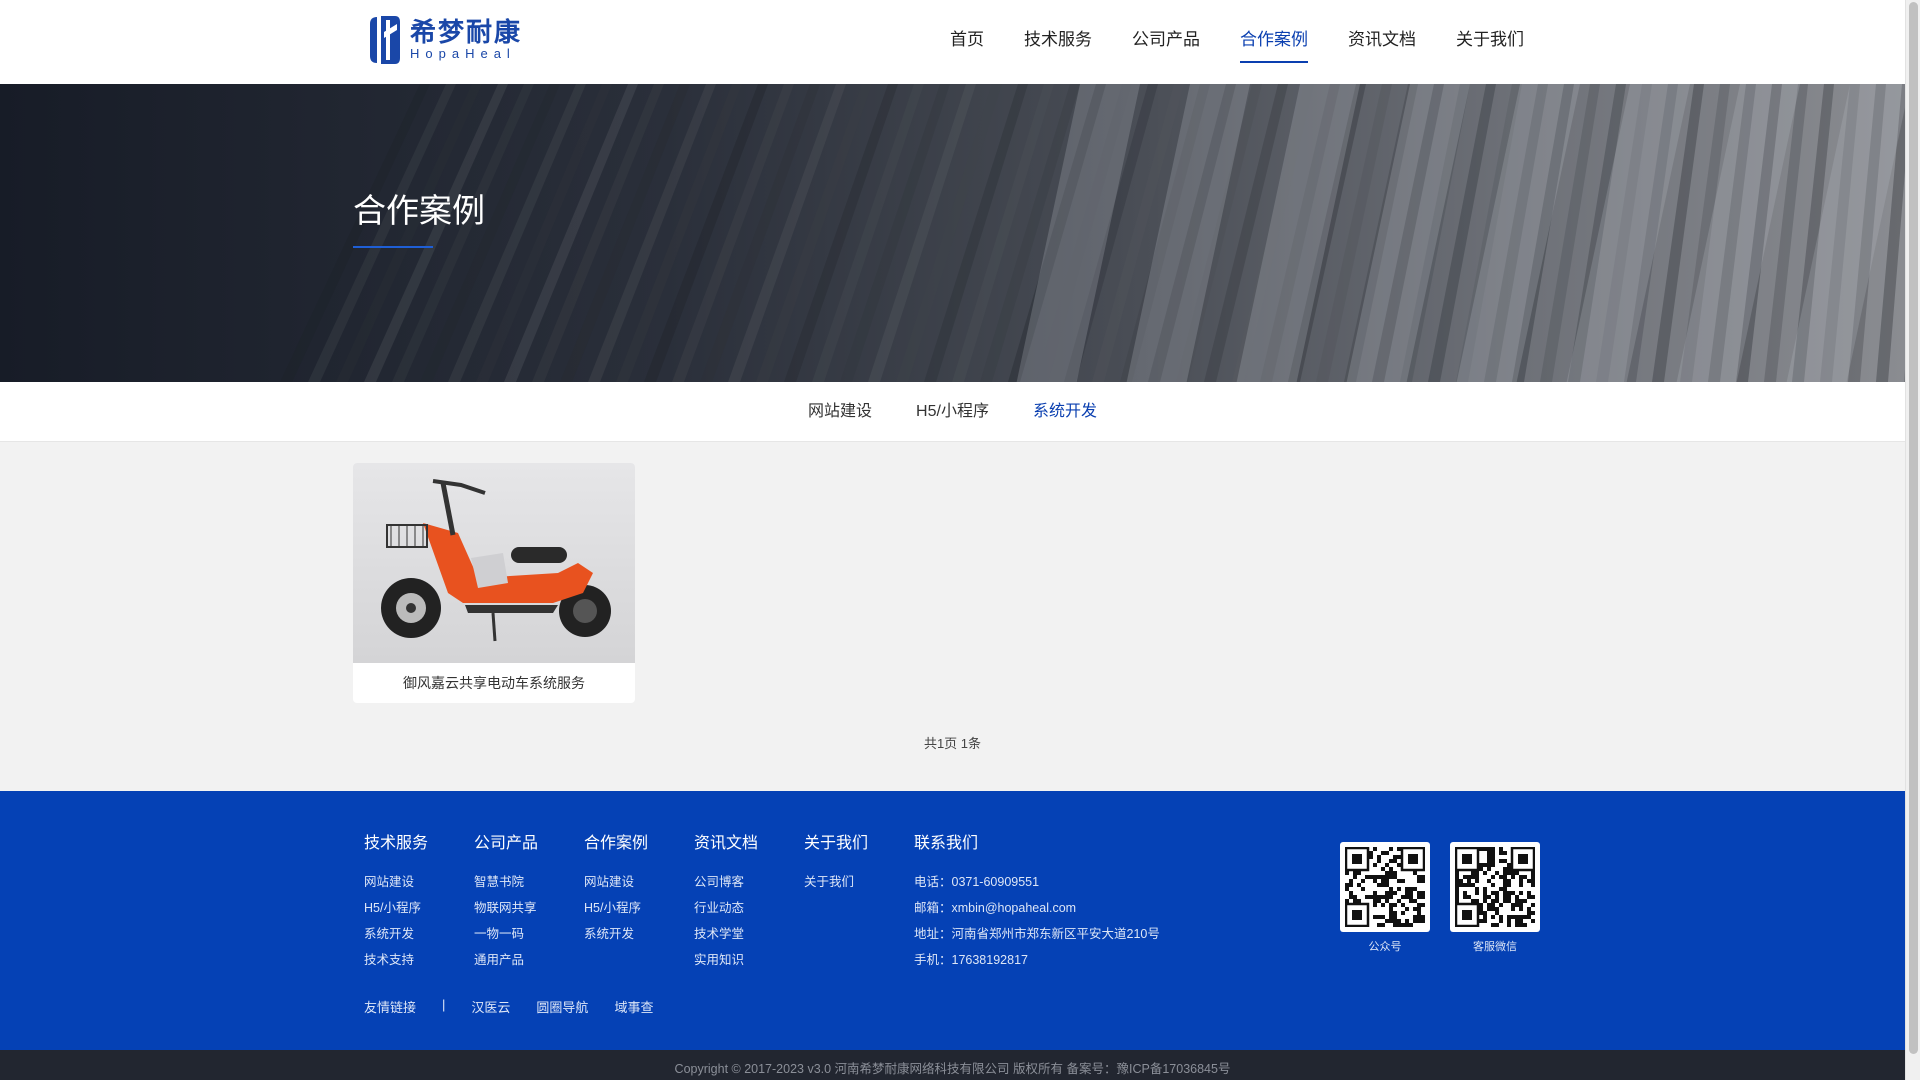 This screenshot has height=1080, width=1920. I want to click on footer-link: 通用产品, so click(506, 960).